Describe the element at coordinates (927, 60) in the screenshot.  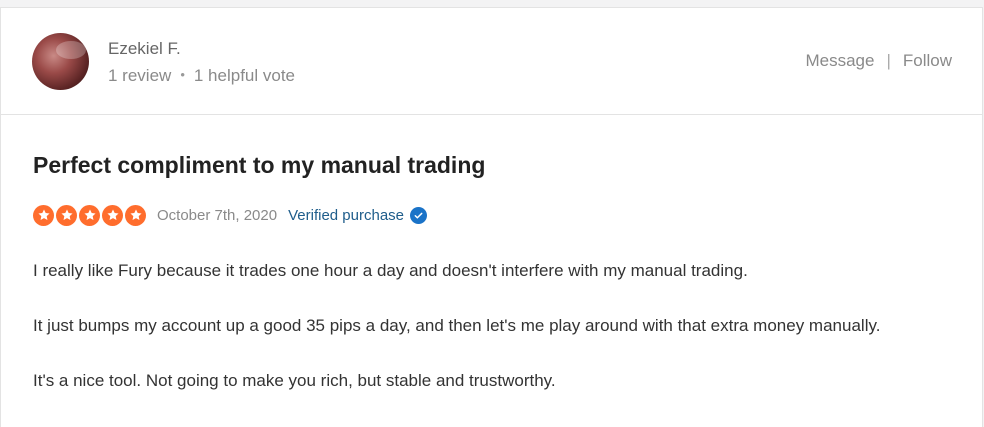
I see `follow-button: Follow` at that location.